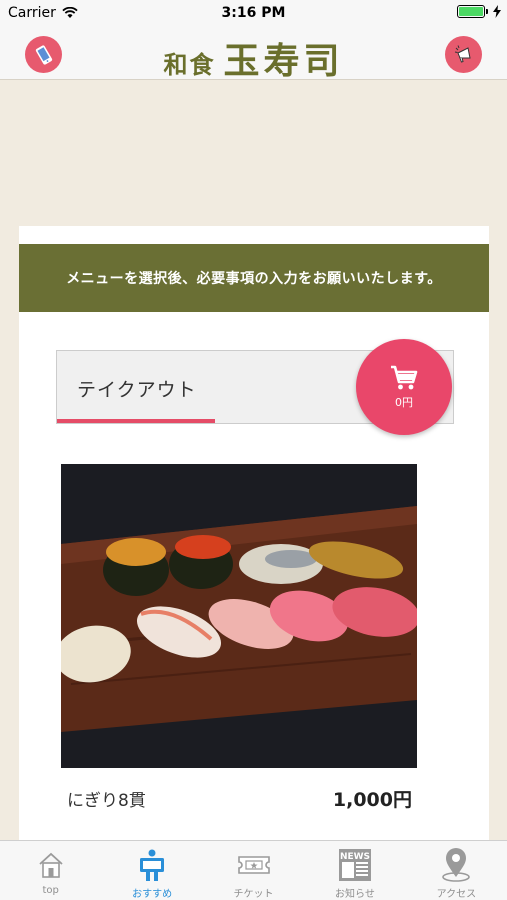 This screenshot has width=507, height=900. I want to click on tab-news-label: お知らせ, so click(355, 894).